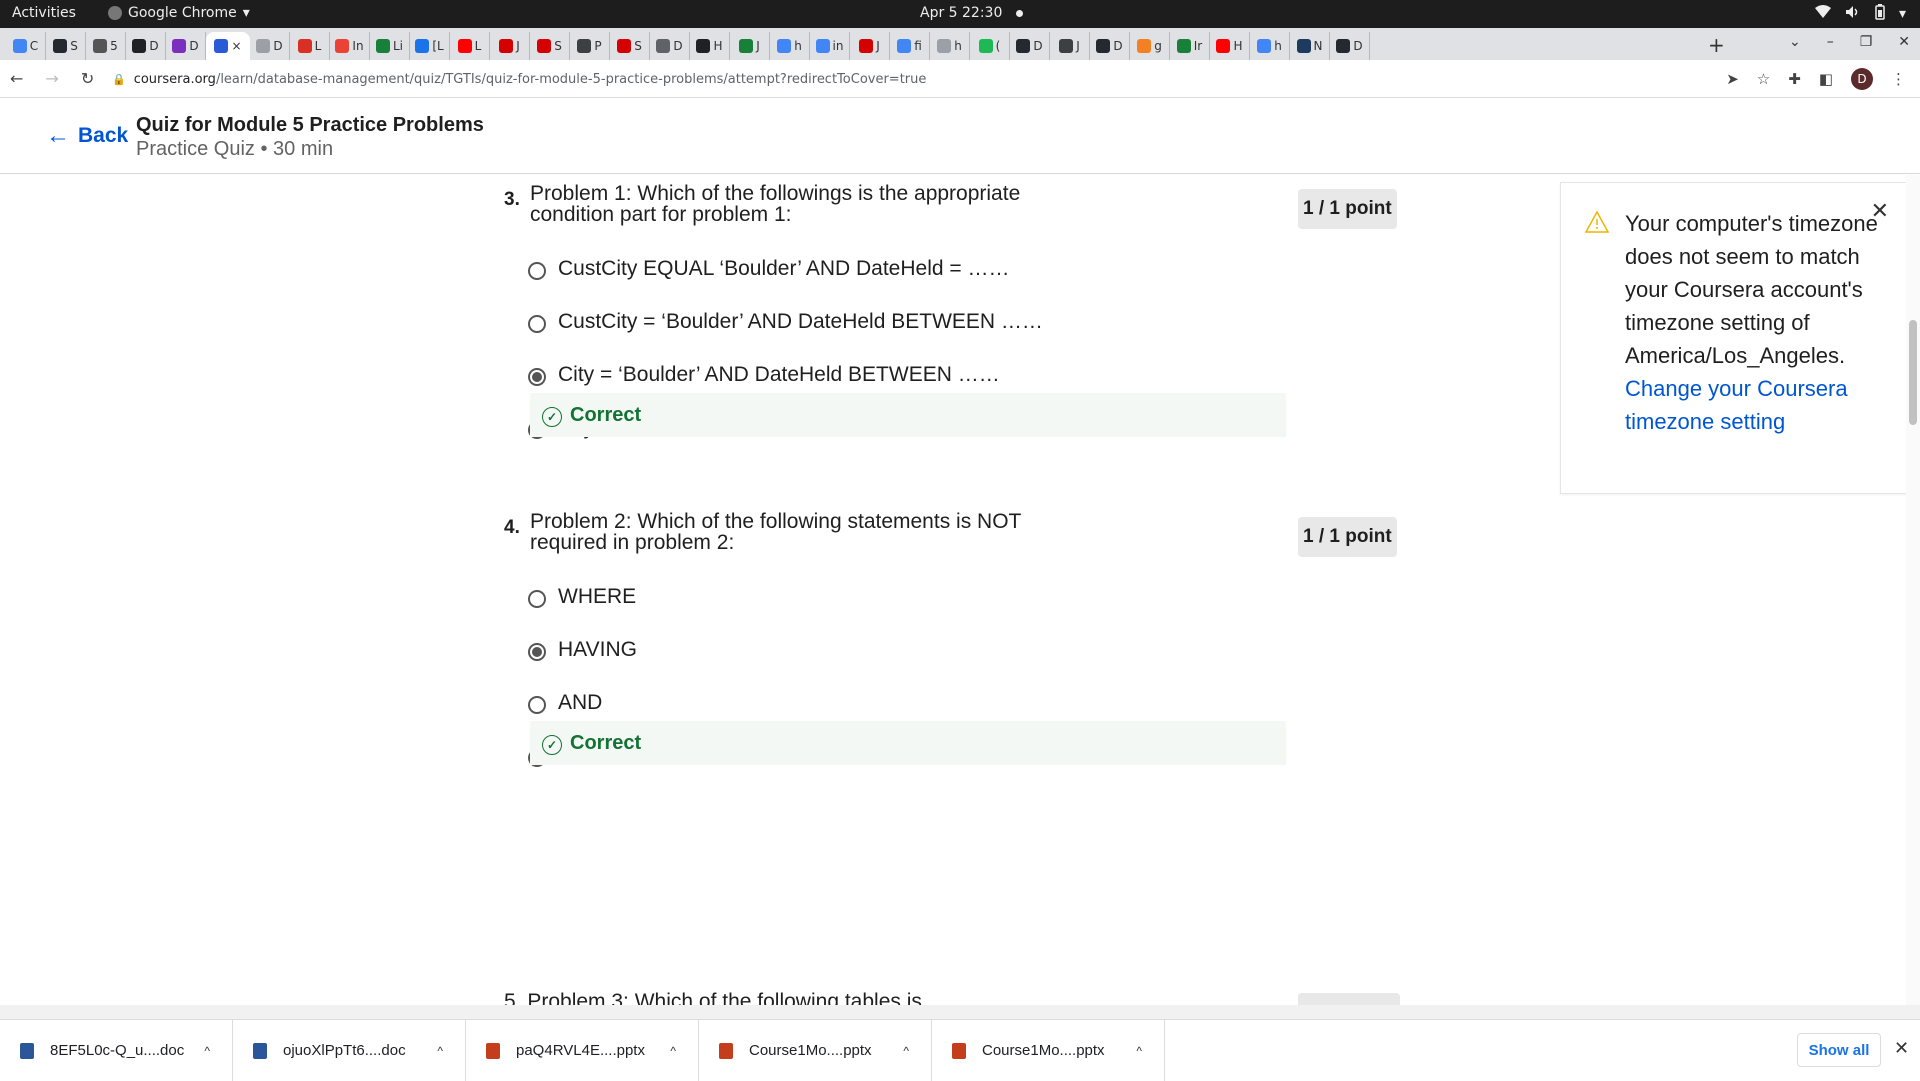 The image size is (1920, 1081). What do you see at coordinates (606, 414) in the screenshot?
I see `feedback-text: Correct` at bounding box center [606, 414].